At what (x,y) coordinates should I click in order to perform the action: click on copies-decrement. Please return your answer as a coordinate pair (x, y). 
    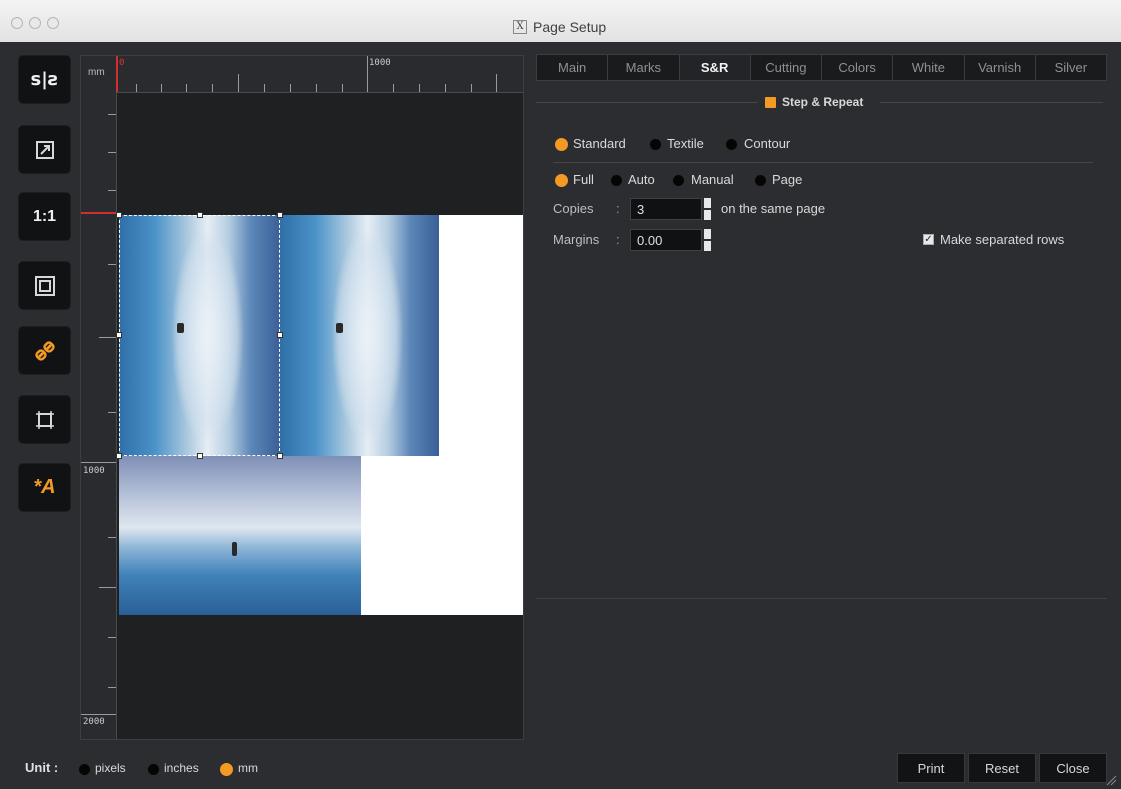
    Looking at the image, I should click on (707, 215).